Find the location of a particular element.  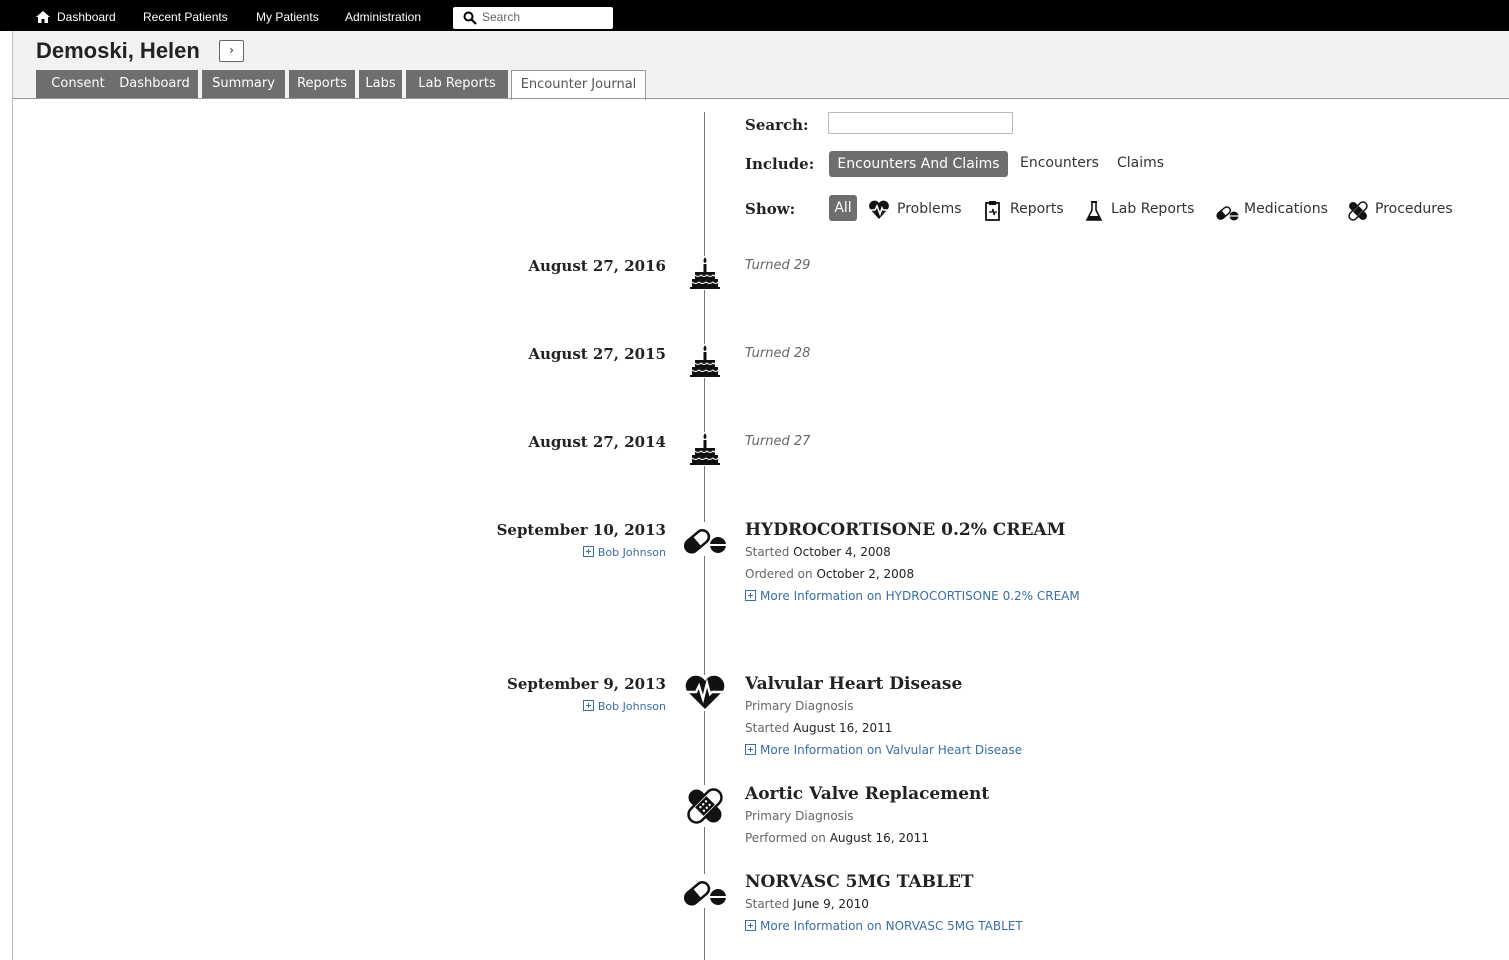

show-problems: Problems is located at coordinates (918, 211).